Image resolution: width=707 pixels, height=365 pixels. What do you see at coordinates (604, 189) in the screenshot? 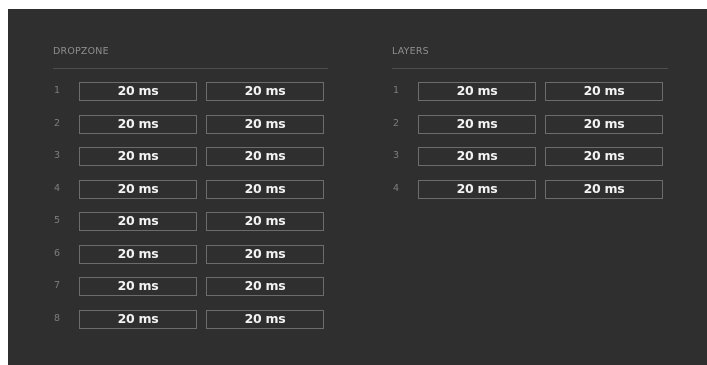
I see `layer-4-time-field-b: 20 ms` at bounding box center [604, 189].